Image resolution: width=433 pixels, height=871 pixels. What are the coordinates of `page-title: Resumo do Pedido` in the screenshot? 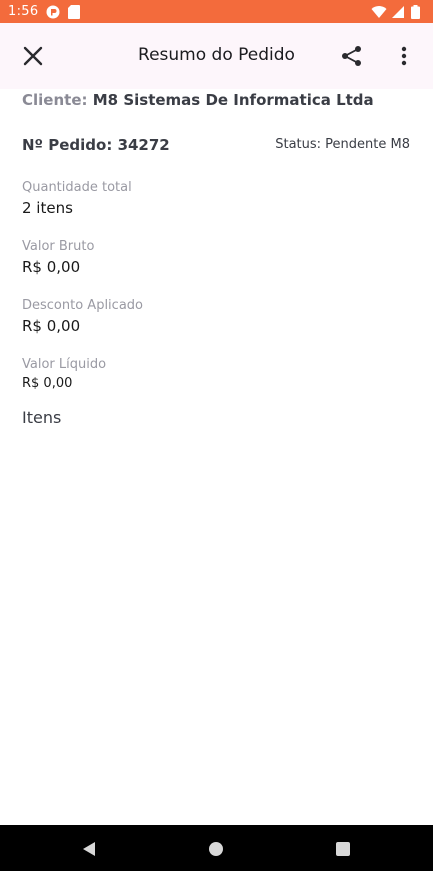 It's located at (216, 55).